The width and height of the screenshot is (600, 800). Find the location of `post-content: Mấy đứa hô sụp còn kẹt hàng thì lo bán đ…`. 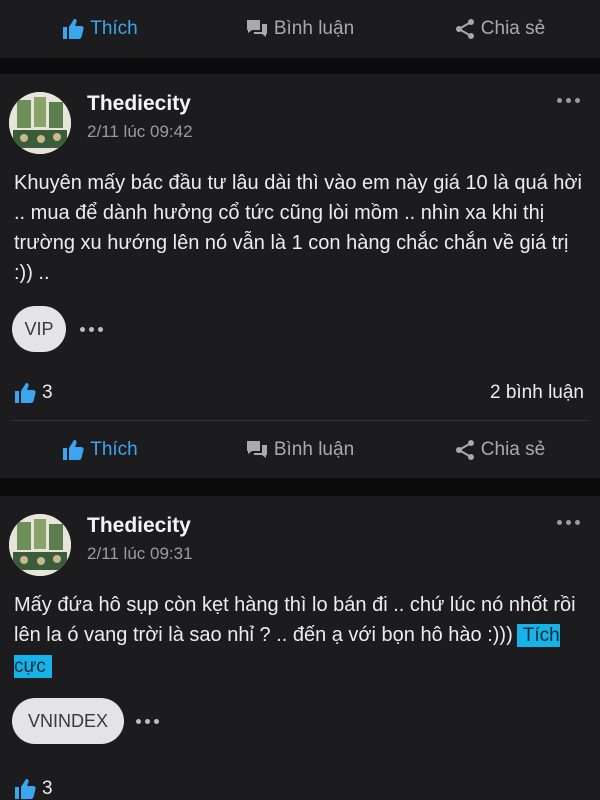

post-content: Mấy đứa hô sụp còn kẹt hàng thì lo bán đ… is located at coordinates (302, 636).